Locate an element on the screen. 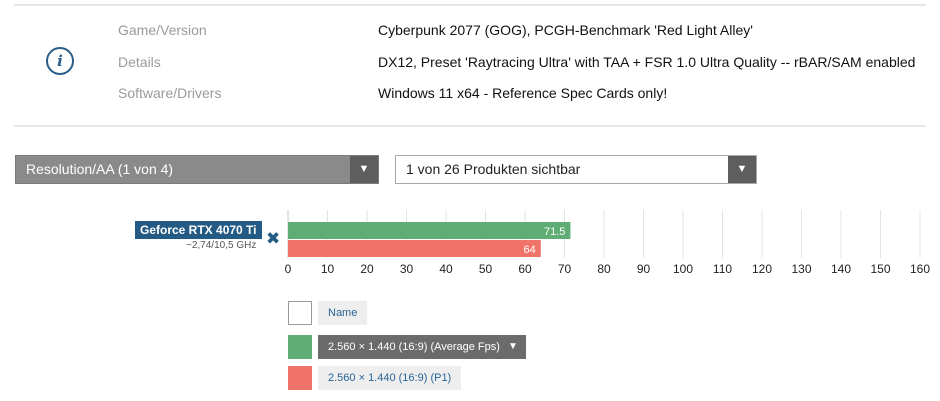 The image size is (940, 401). x-tick-label: 110 is located at coordinates (722, 269).